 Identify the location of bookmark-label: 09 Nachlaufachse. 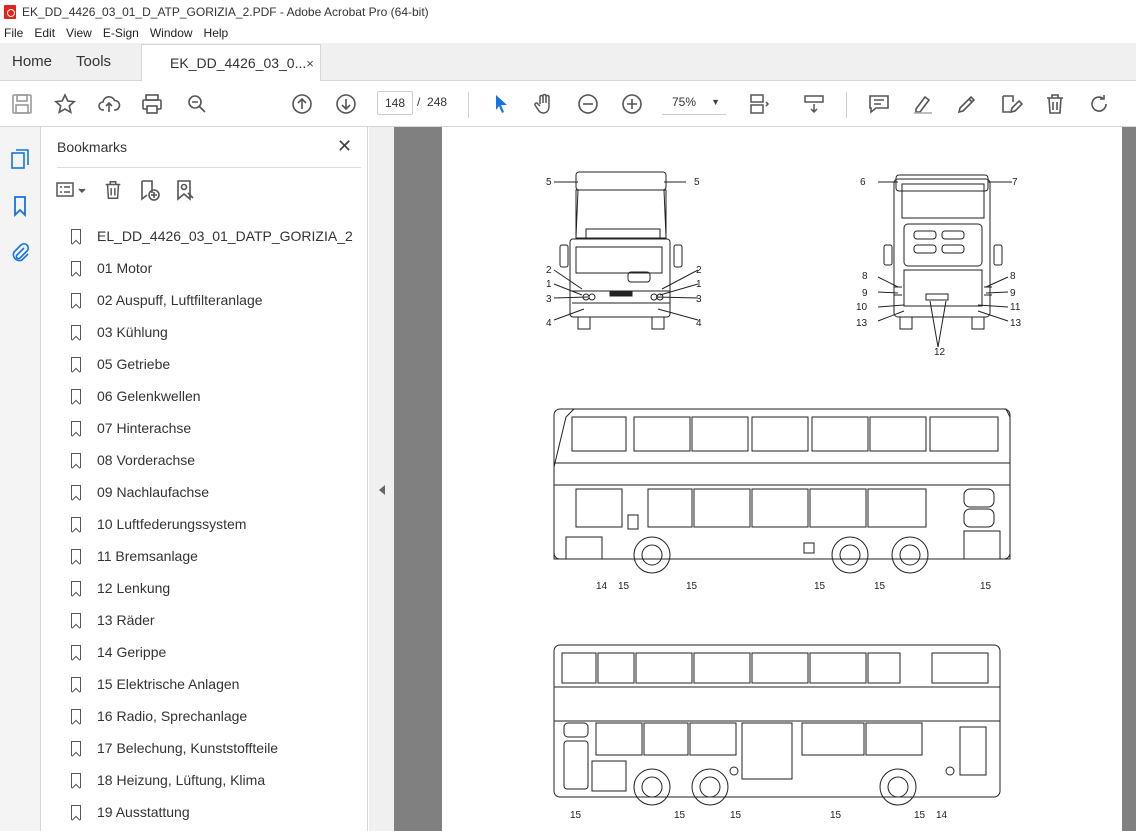
(153, 492).